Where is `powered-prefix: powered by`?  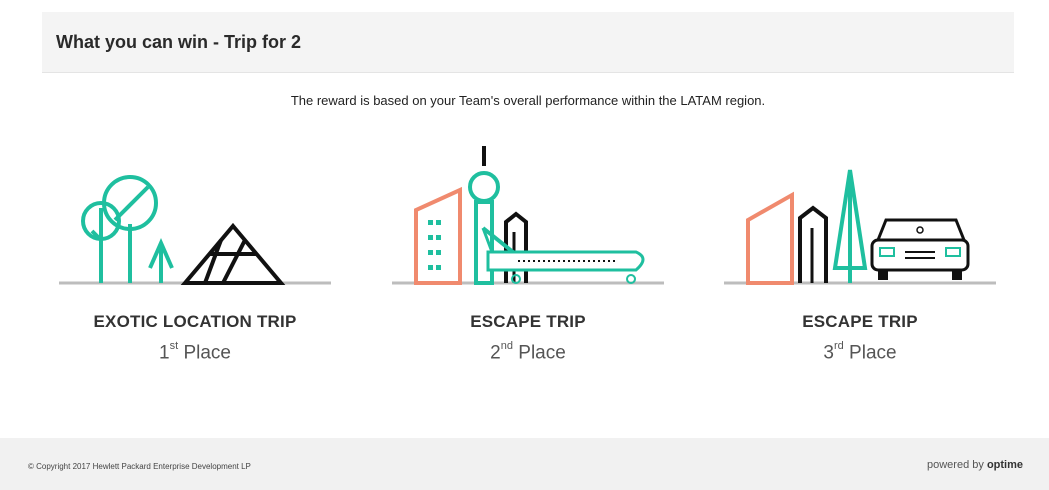 powered-prefix: powered by is located at coordinates (955, 465).